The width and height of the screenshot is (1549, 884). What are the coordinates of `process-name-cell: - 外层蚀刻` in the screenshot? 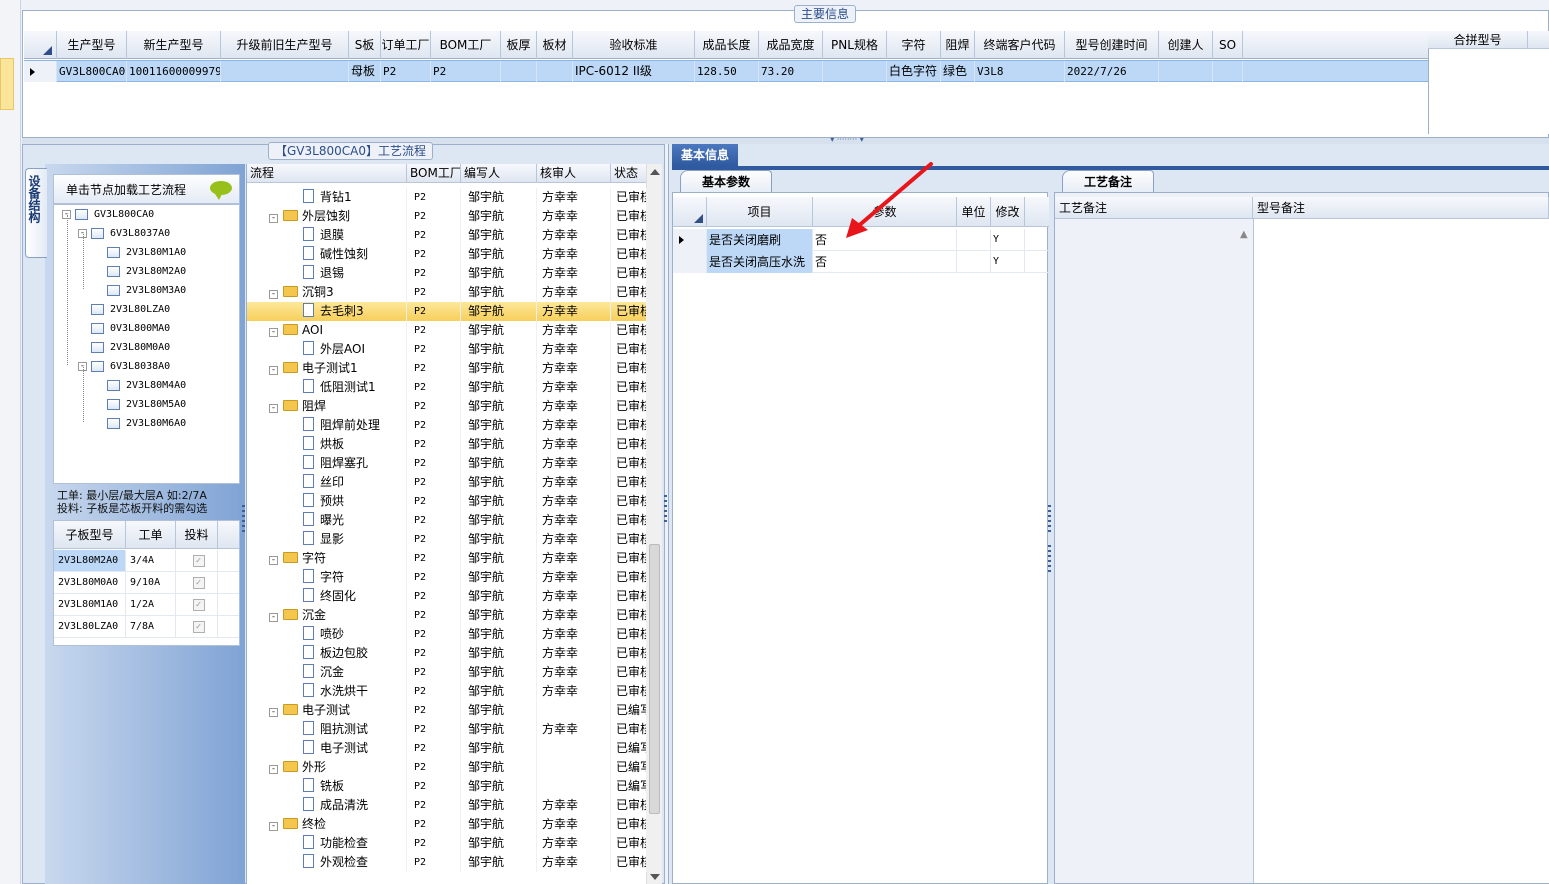 It's located at (327, 216).